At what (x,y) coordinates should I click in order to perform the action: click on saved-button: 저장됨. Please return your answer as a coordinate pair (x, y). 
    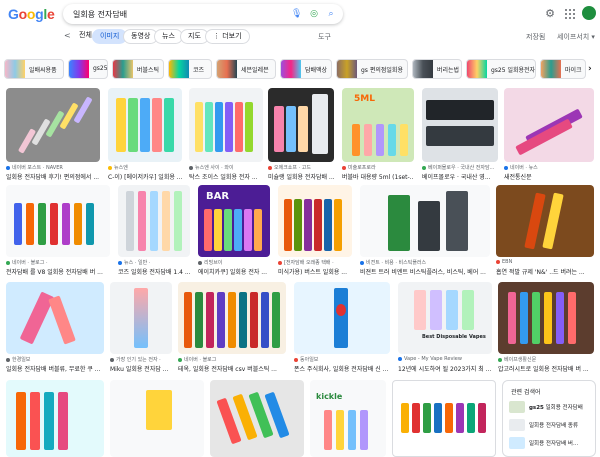
    Looking at the image, I should click on (535, 37).